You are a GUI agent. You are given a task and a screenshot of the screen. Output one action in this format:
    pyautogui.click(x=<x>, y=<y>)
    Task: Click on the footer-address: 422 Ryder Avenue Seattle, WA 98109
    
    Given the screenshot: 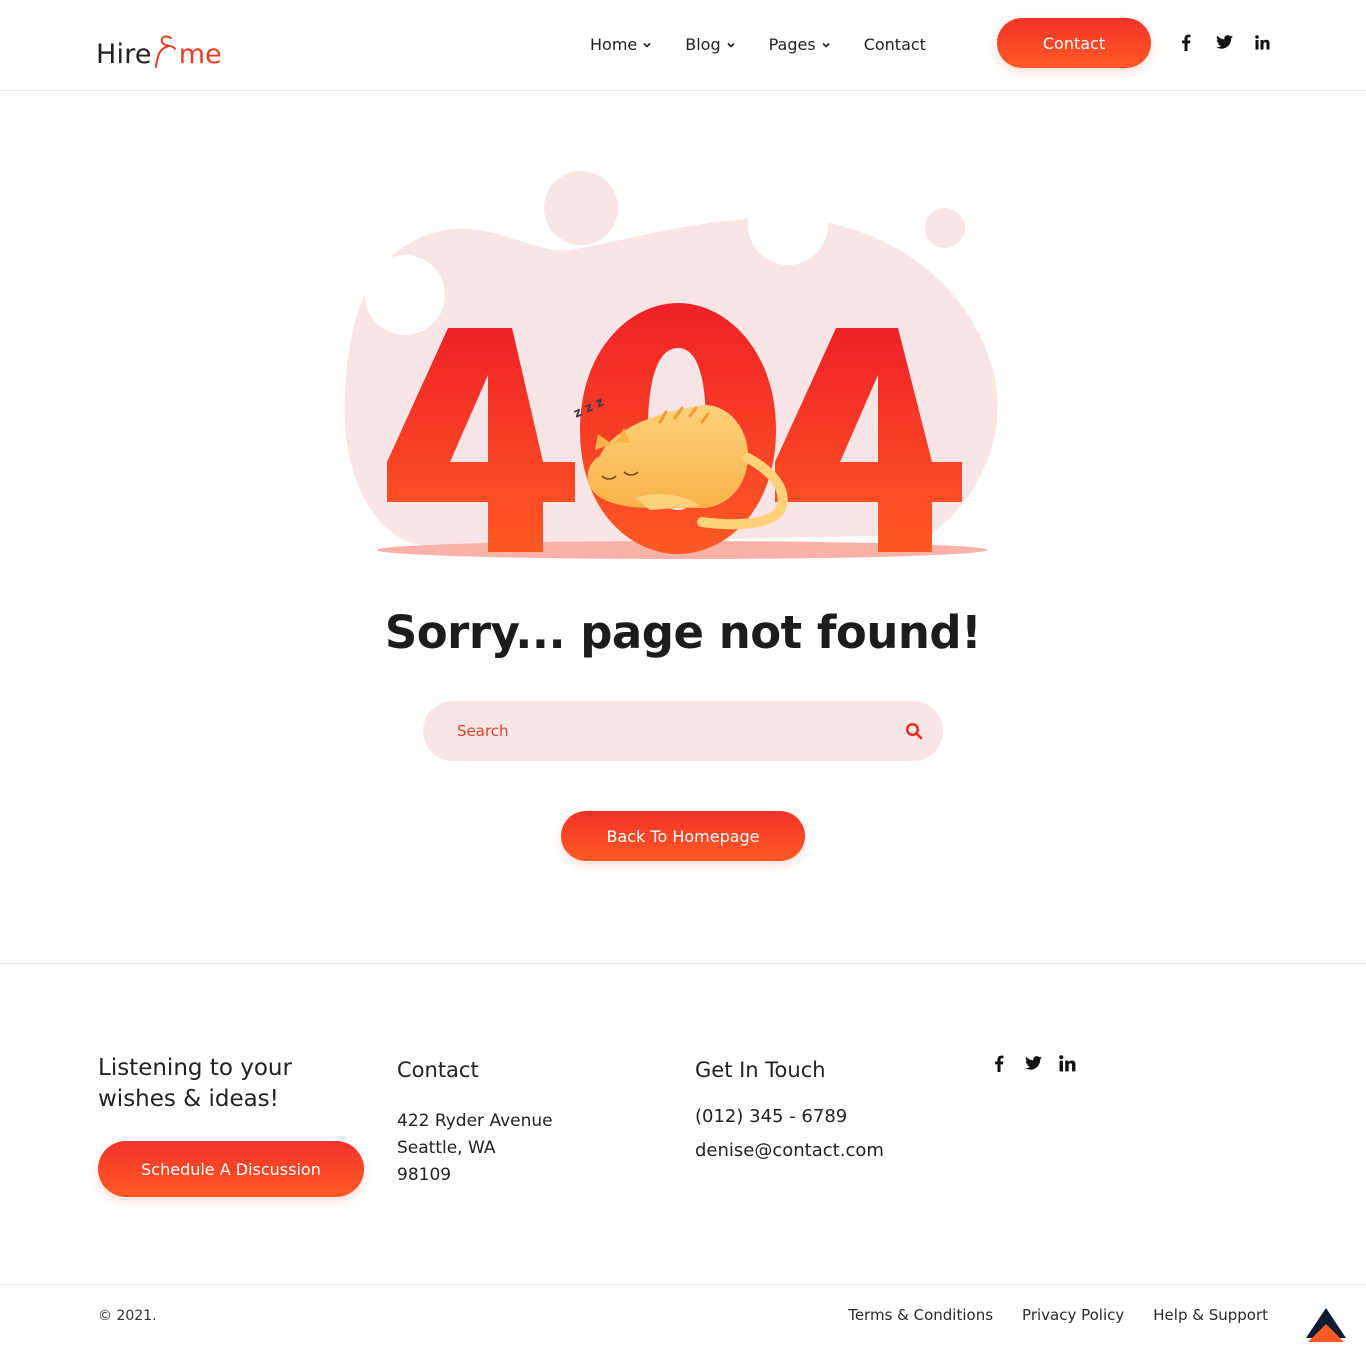 What is the action you would take?
    pyautogui.click(x=475, y=1148)
    